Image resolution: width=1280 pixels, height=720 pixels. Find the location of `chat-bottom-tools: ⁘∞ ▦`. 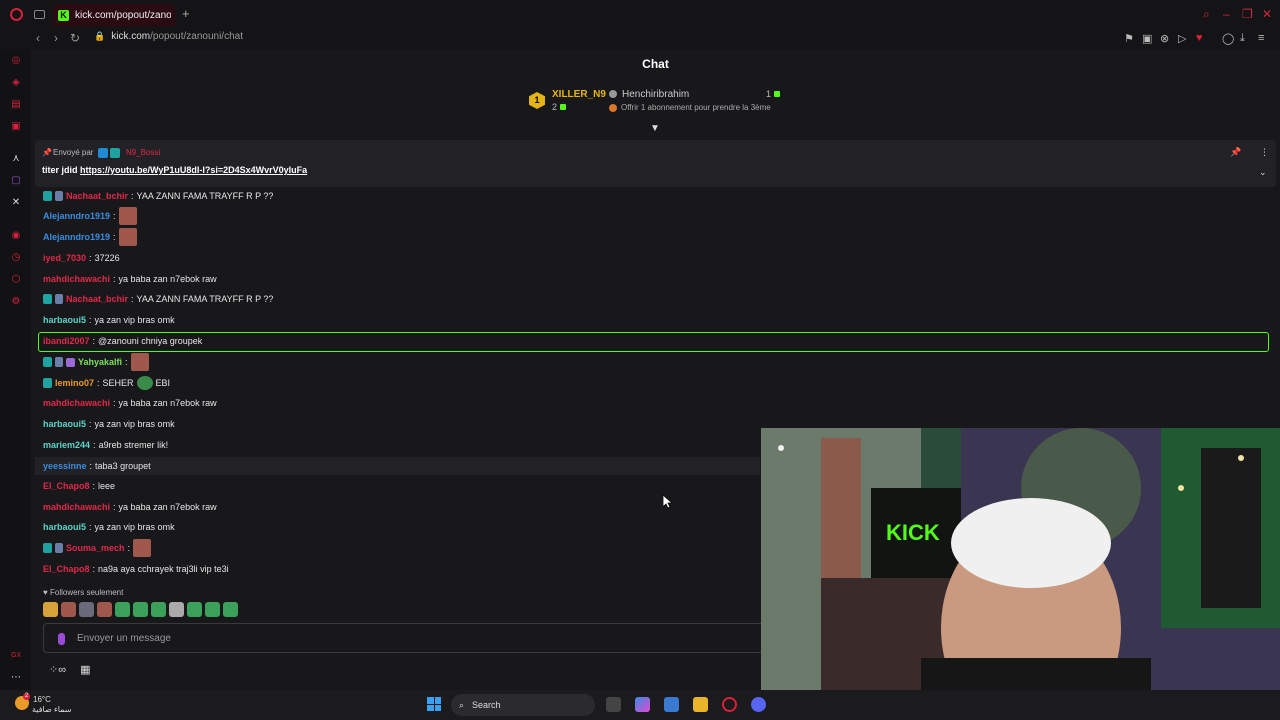

chat-bottom-tools: ⁘∞ ▦ is located at coordinates (69, 669).